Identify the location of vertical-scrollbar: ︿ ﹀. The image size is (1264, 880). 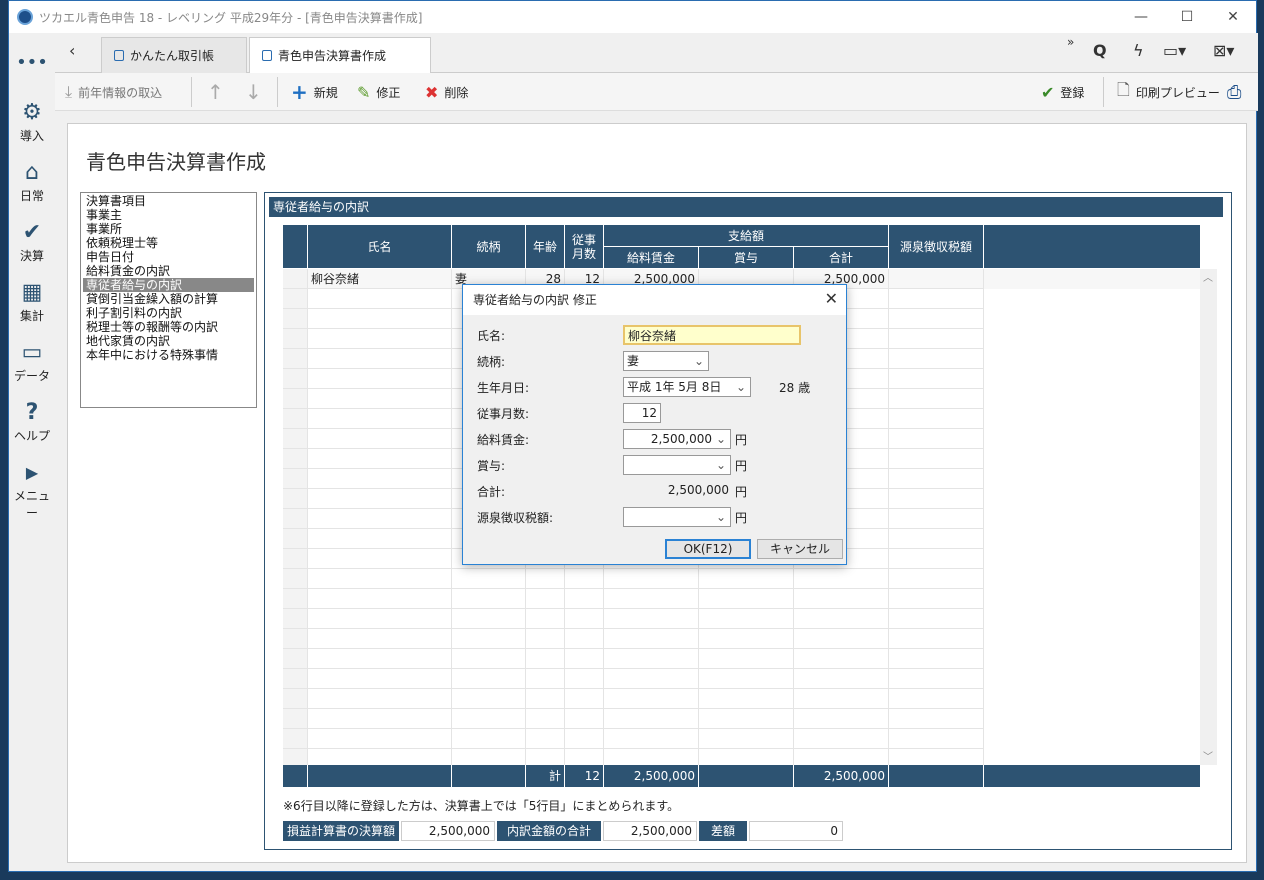
(1208, 517).